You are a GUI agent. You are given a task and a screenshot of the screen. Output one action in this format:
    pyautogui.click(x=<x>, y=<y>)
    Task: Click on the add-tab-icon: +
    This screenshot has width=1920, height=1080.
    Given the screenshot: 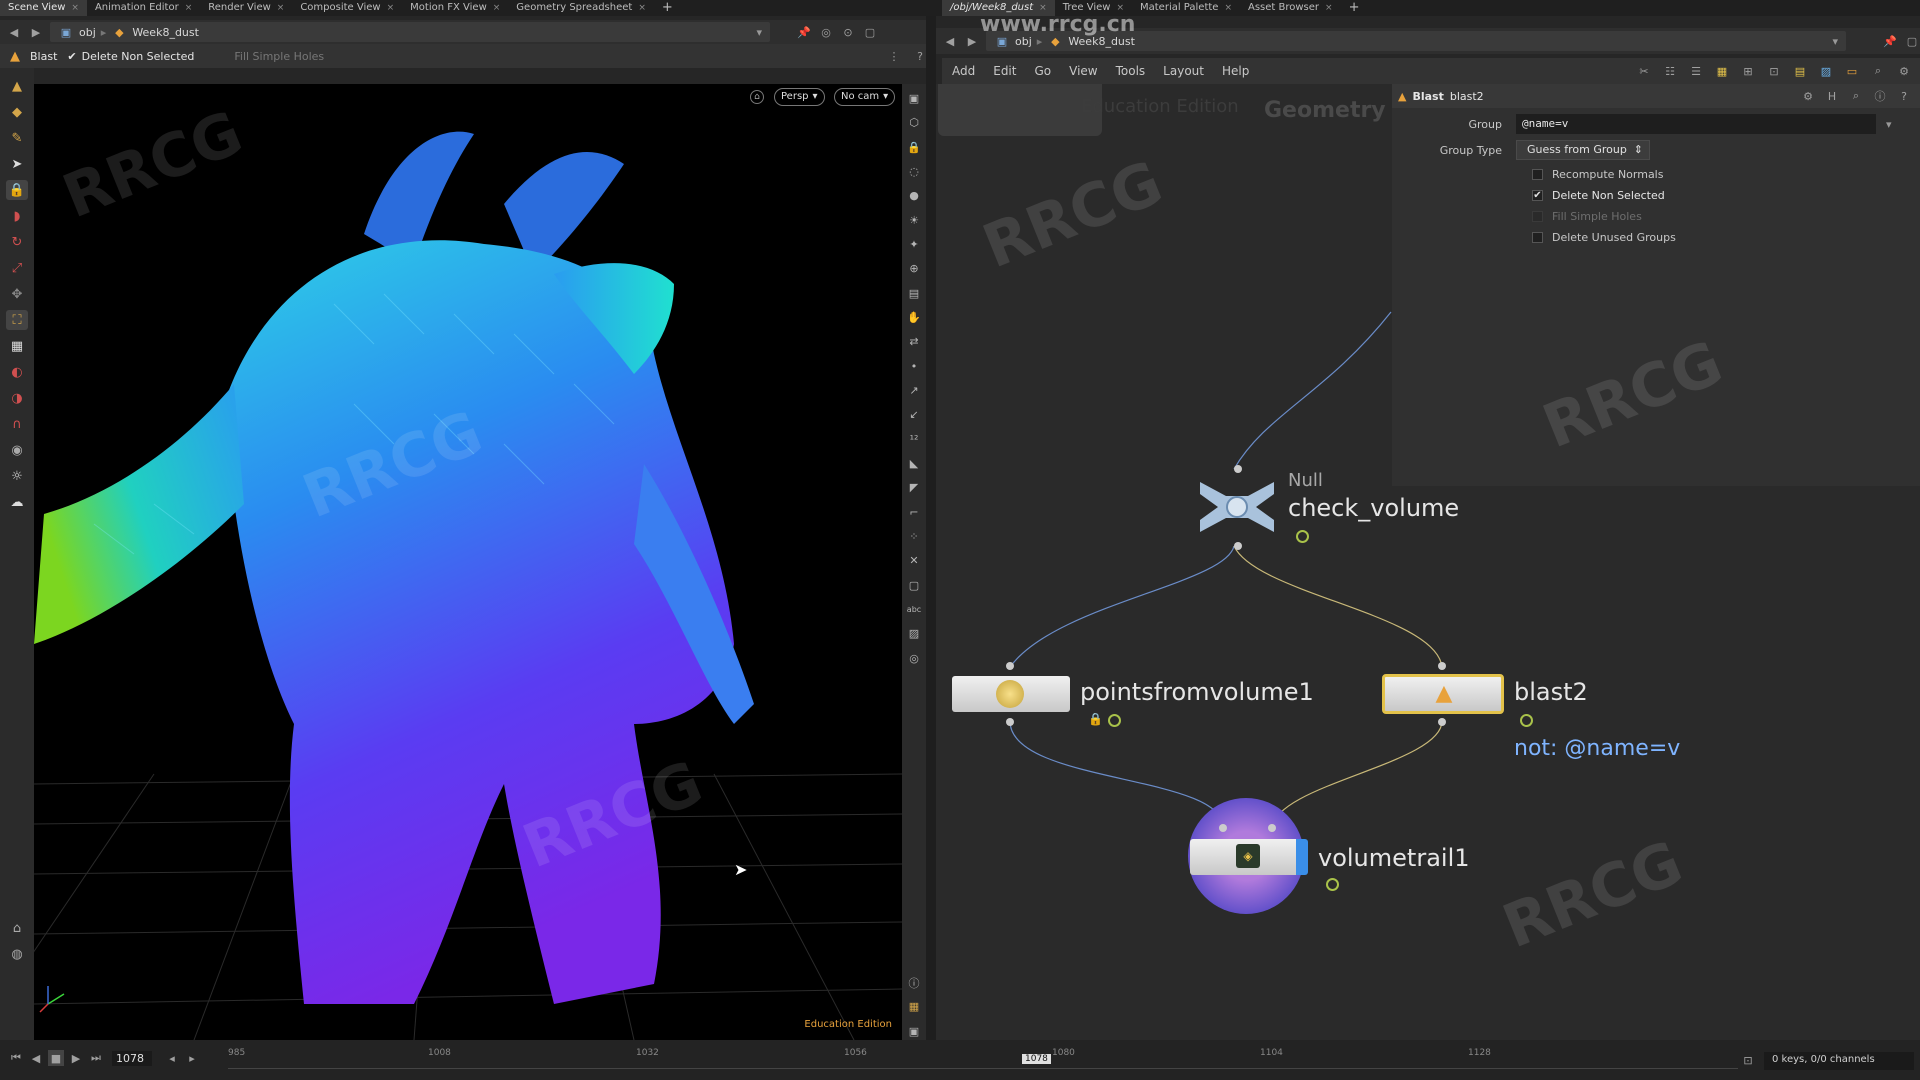 What is the action you would take?
    pyautogui.click(x=1354, y=8)
    